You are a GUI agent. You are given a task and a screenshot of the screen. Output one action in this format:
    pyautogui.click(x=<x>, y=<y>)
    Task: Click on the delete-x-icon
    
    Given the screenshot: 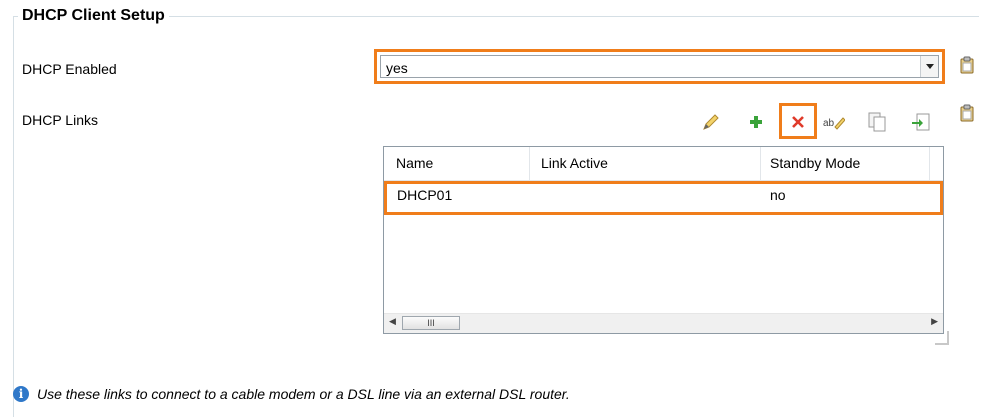 What is the action you would take?
    pyautogui.click(x=798, y=122)
    